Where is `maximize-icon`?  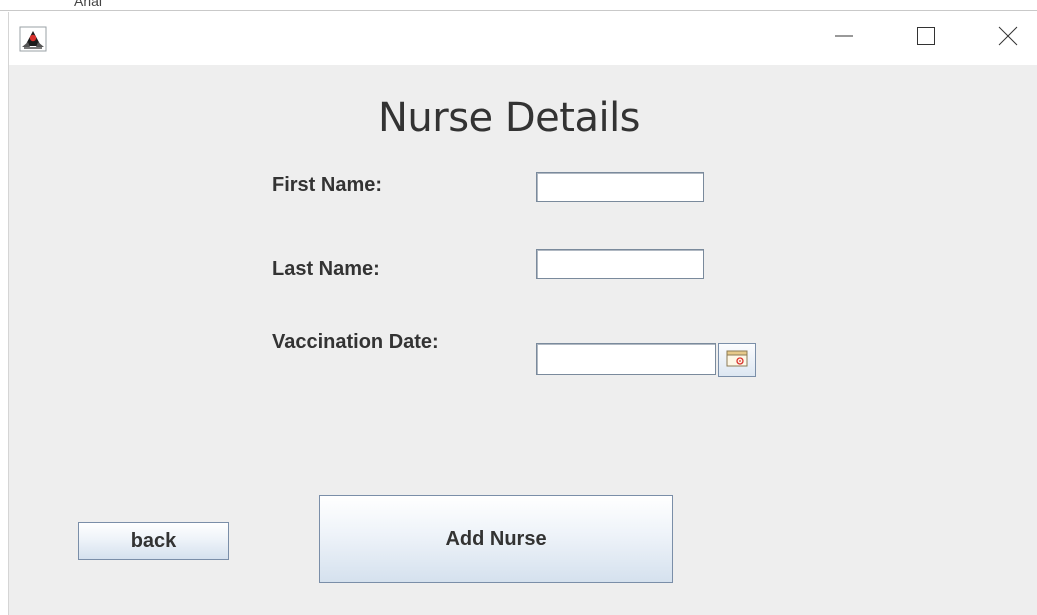
maximize-icon is located at coordinates (926, 38).